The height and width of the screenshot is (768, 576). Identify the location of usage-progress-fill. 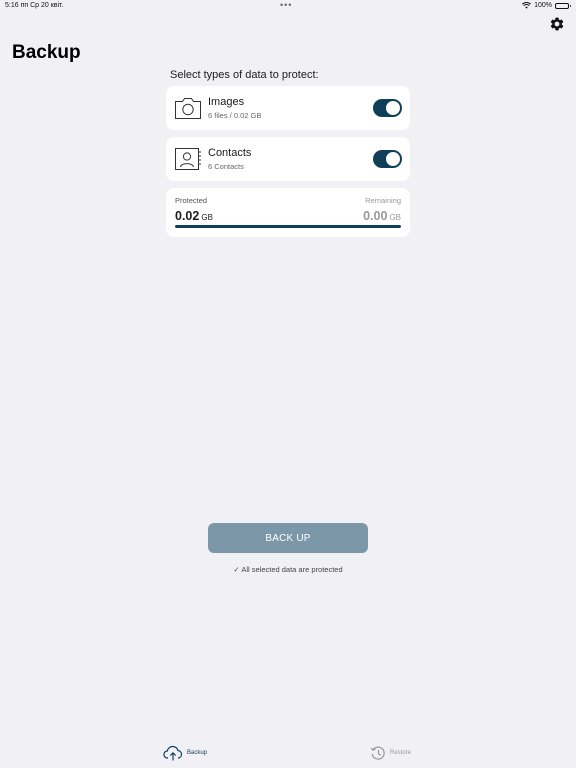
(288, 226).